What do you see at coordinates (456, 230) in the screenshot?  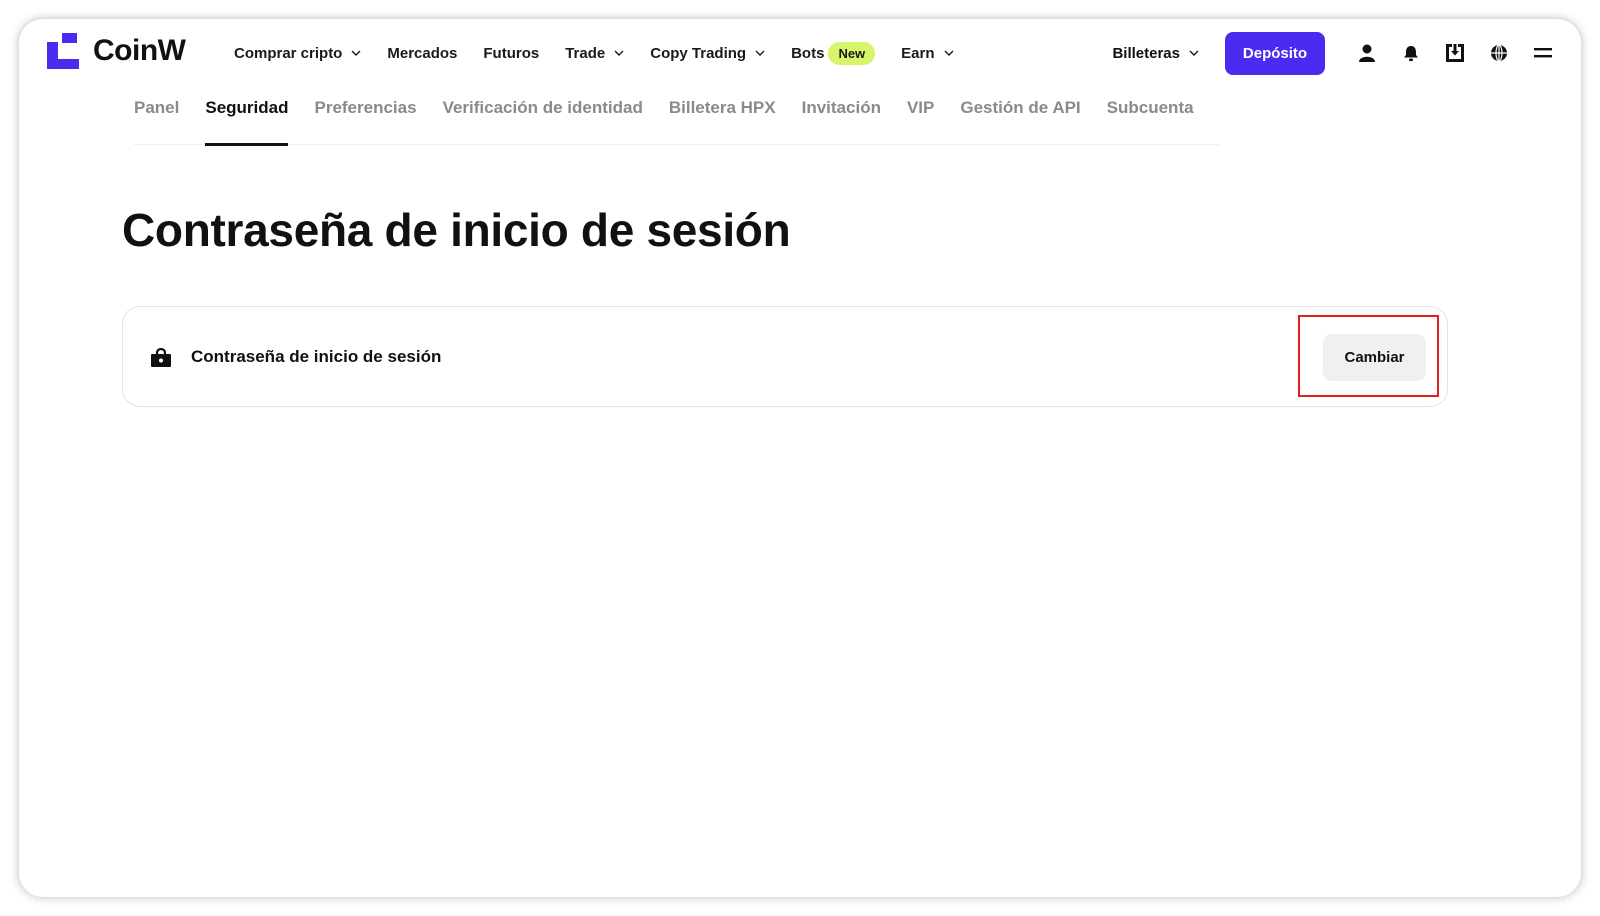 I see `page-title: Contraseña de inicio de sesión` at bounding box center [456, 230].